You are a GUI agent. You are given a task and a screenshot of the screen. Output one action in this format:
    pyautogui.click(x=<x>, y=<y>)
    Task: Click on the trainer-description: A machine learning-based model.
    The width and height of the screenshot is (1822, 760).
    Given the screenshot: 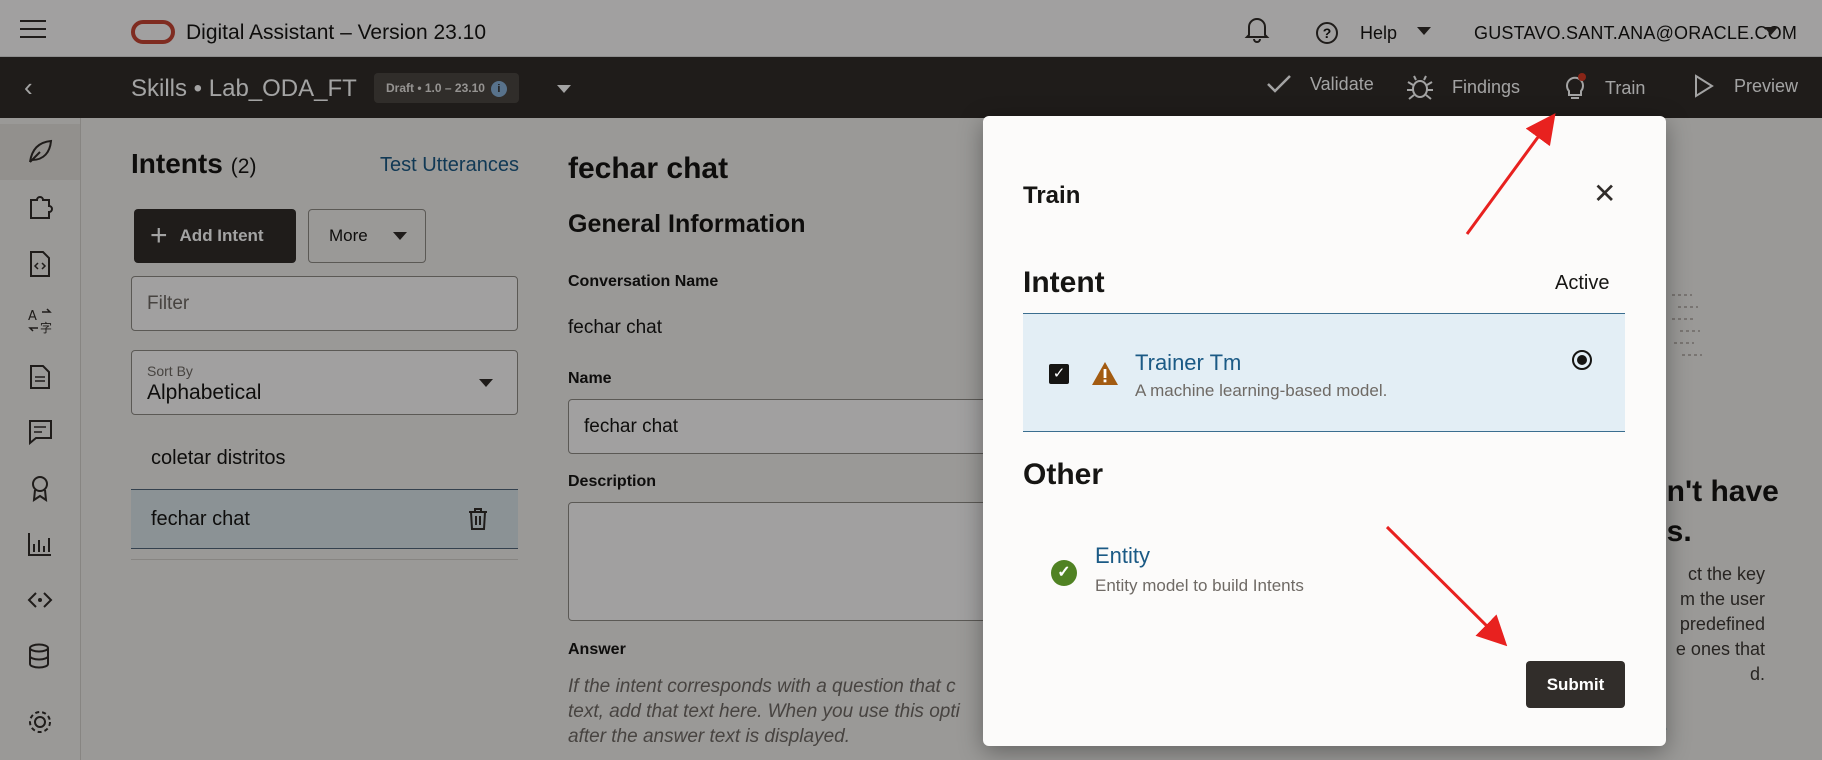 What is the action you would take?
    pyautogui.click(x=1261, y=390)
    